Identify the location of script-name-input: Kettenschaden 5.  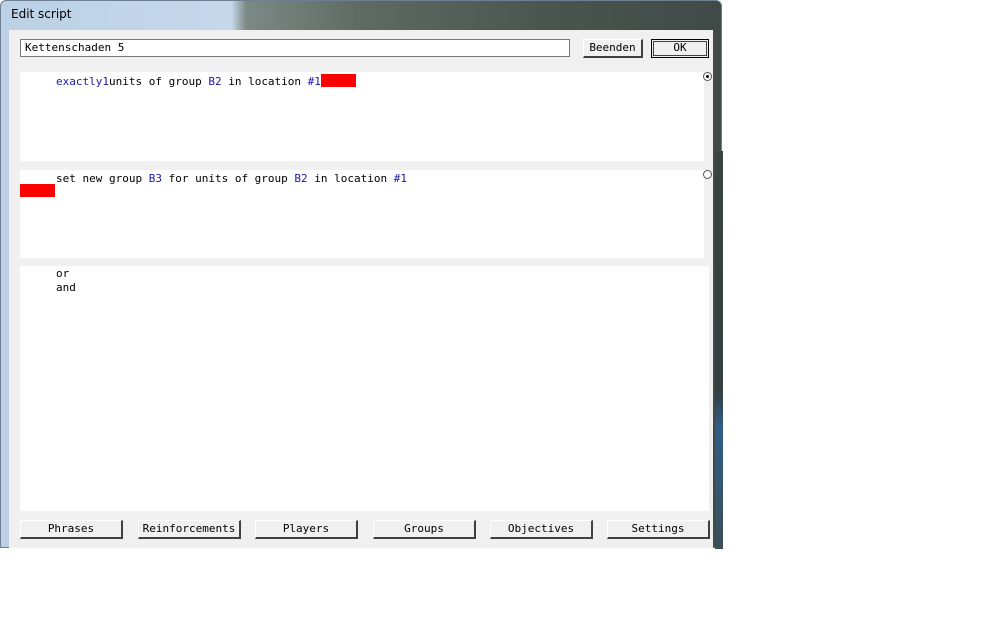
(295, 48).